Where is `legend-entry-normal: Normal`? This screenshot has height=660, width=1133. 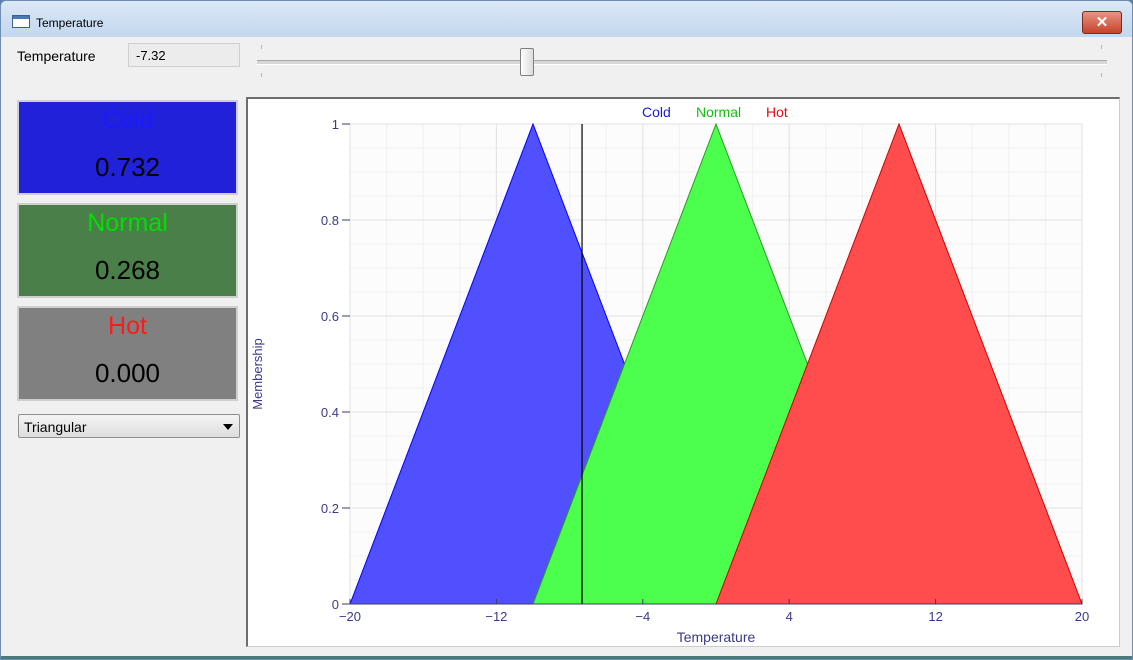
legend-entry-normal: Normal is located at coordinates (718, 112).